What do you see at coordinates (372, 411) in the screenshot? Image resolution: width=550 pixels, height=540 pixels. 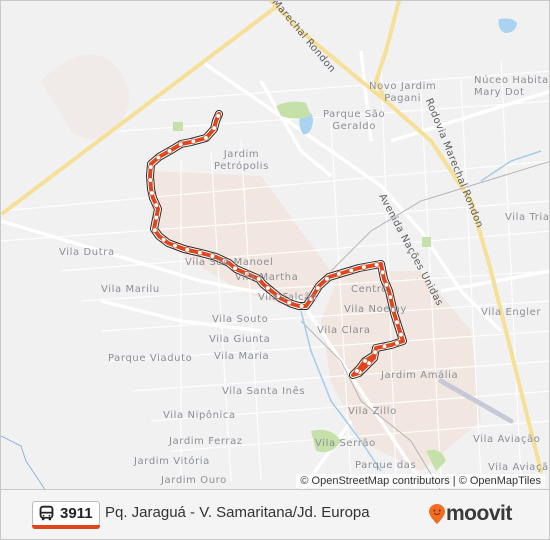 I see `place-label: Vila Zillo` at bounding box center [372, 411].